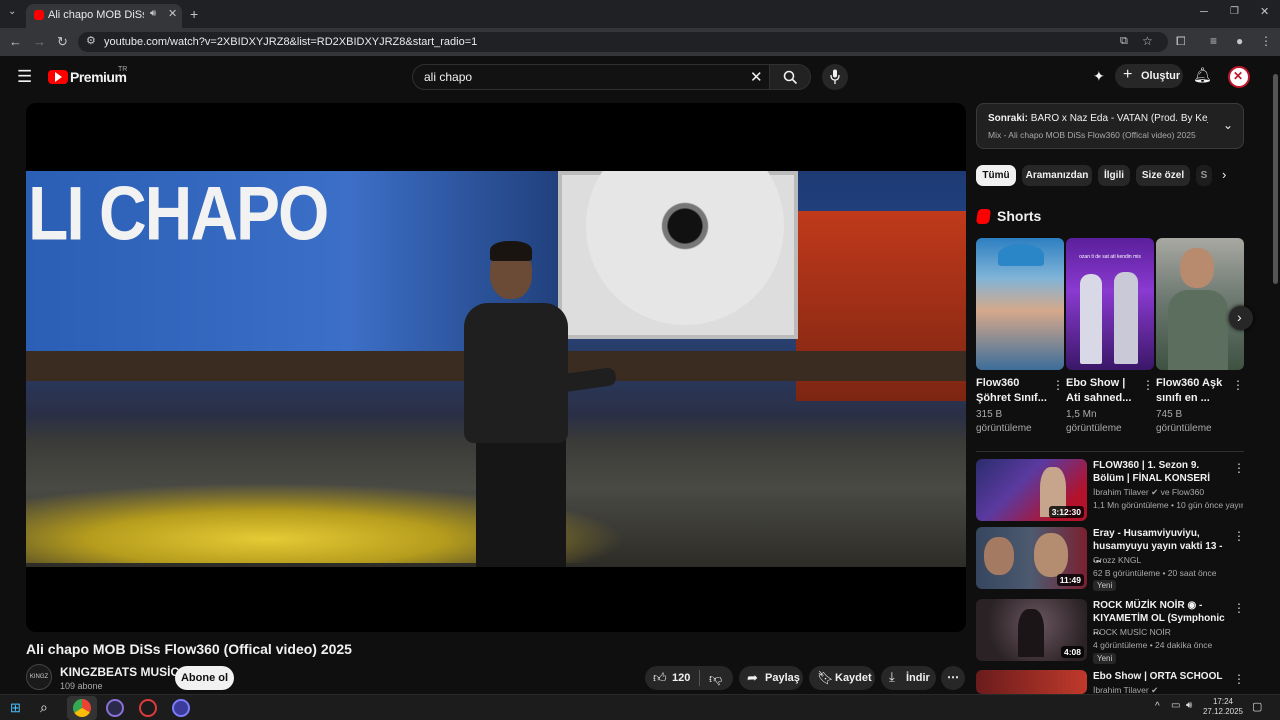 The image size is (1280, 720). I want to click on reload-icon: ↻, so click(62, 41).